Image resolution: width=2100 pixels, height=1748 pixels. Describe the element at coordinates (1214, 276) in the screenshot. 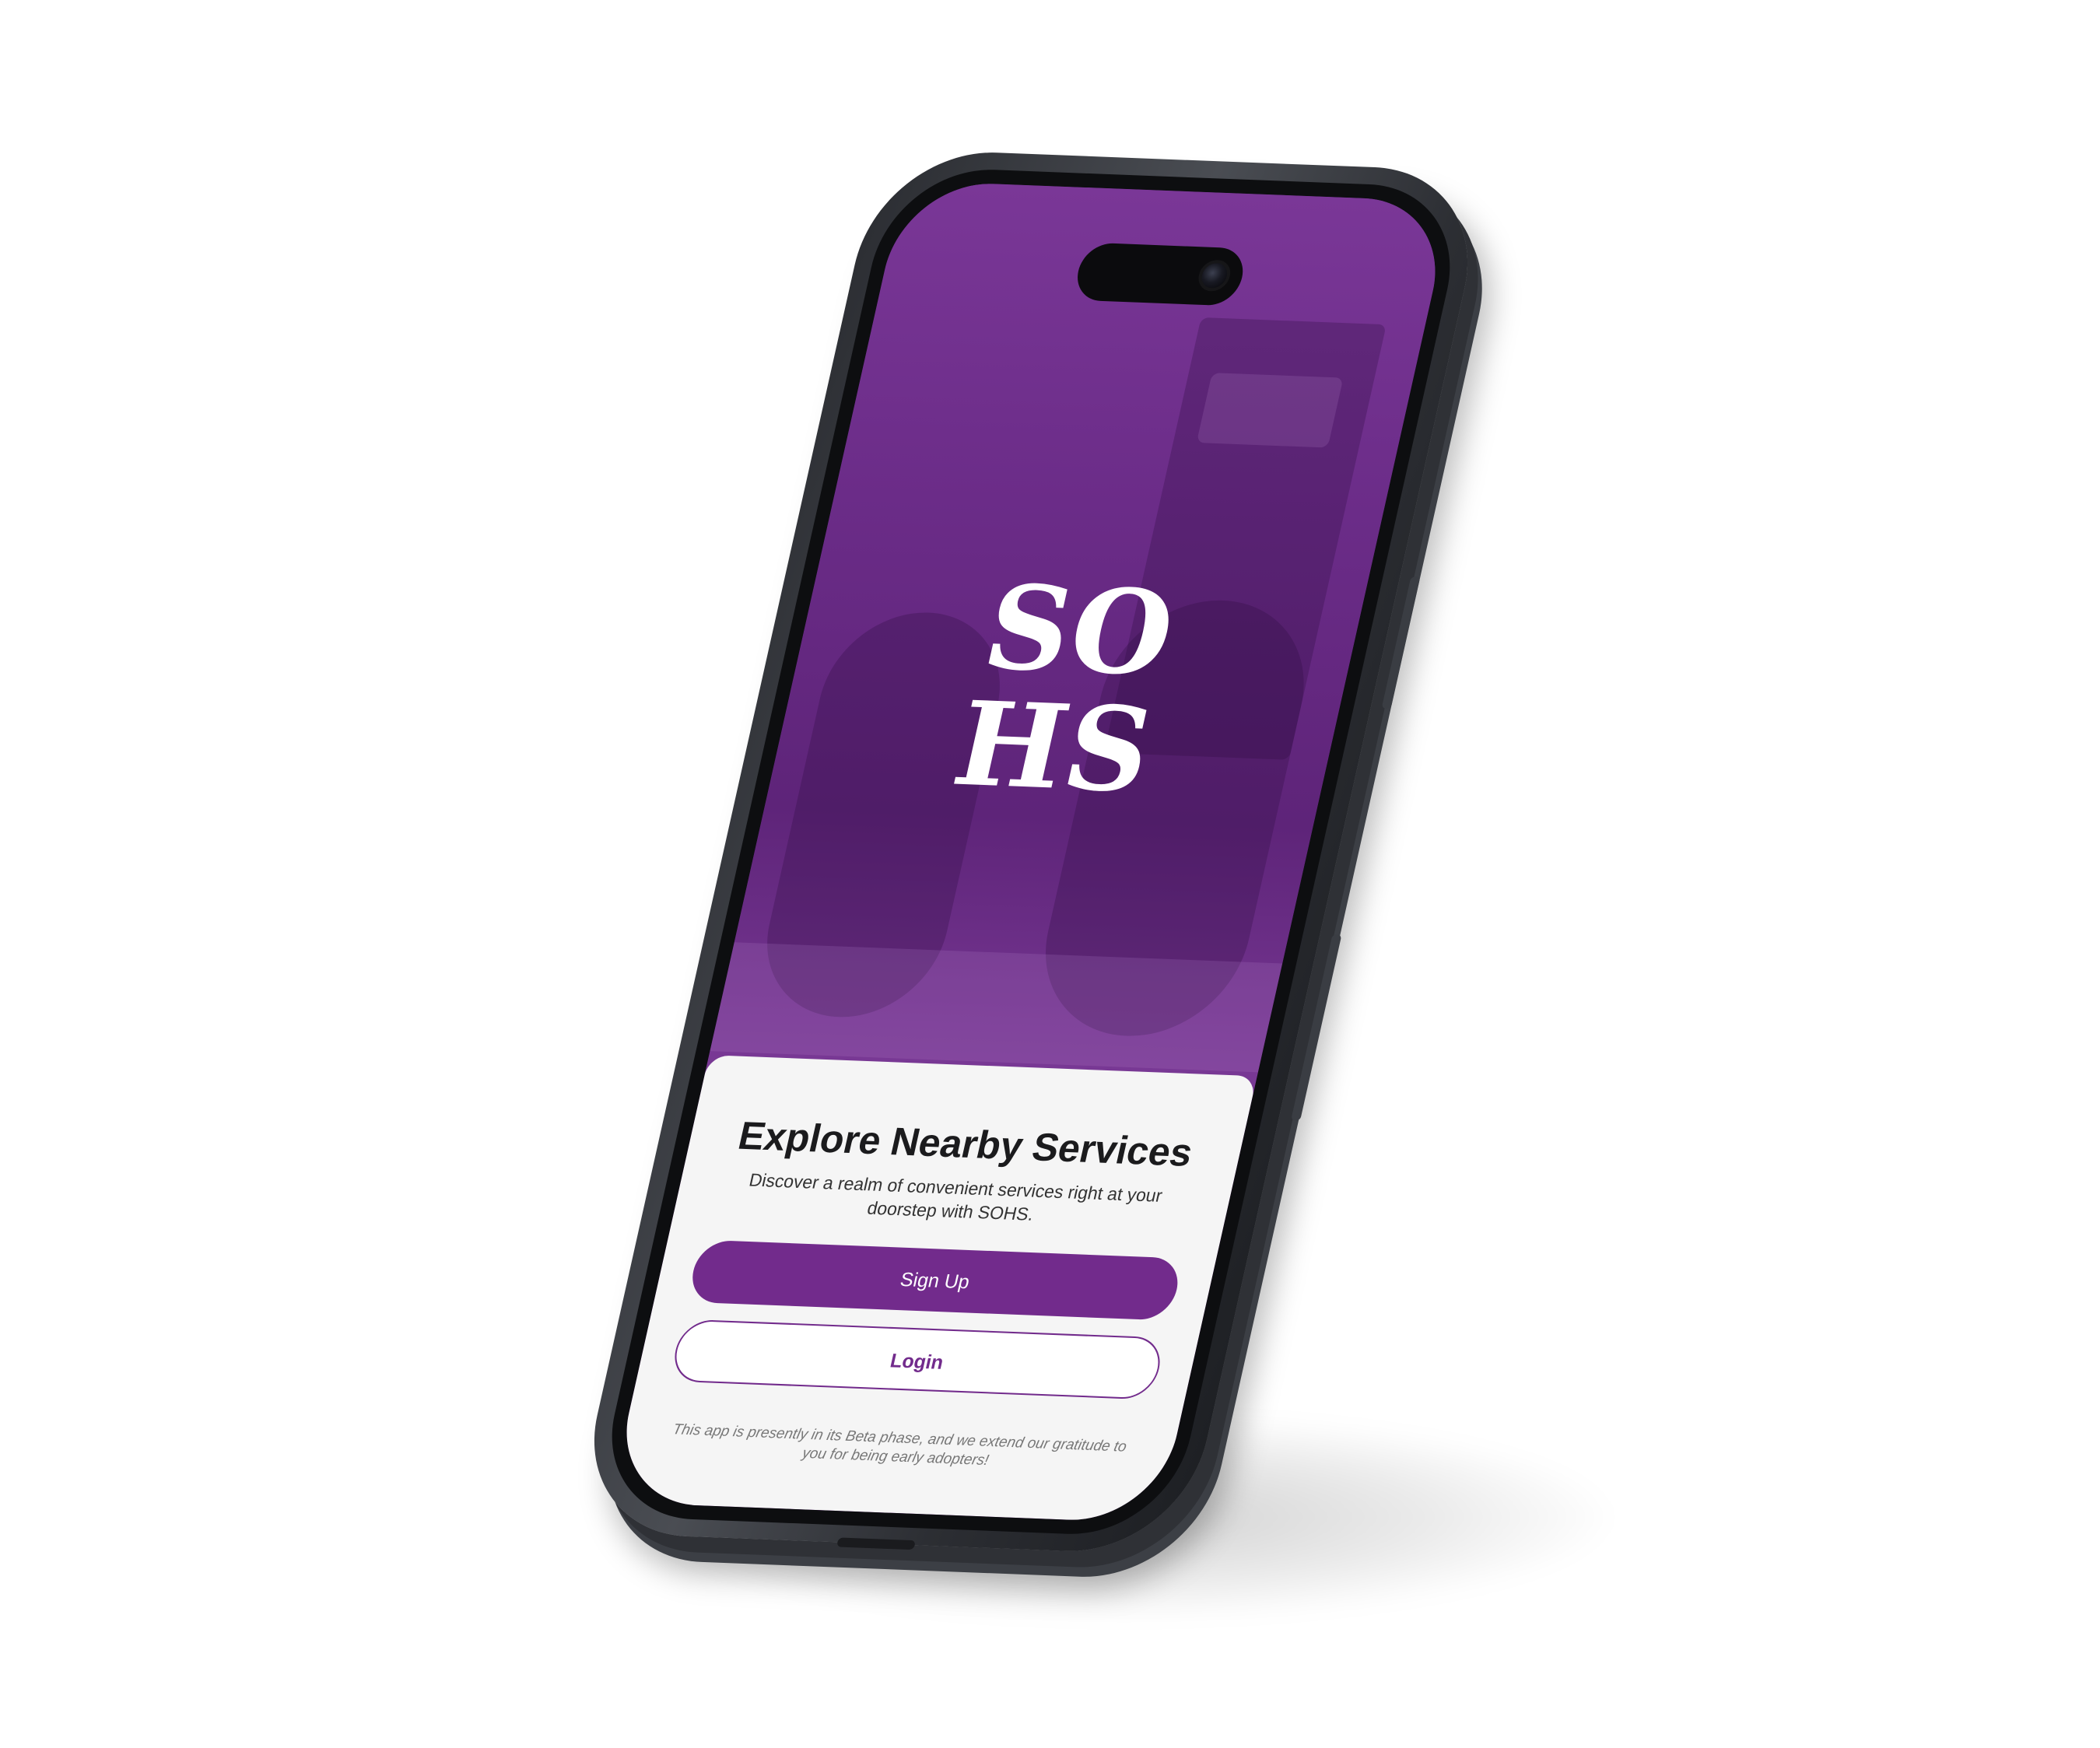

I see `front-camera-icon` at that location.